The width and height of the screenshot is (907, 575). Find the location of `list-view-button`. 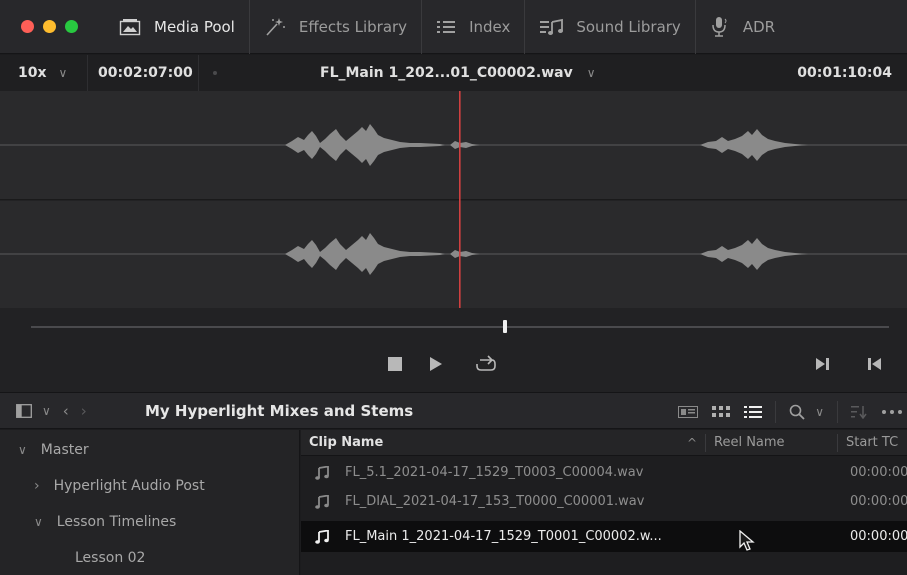

list-view-button is located at coordinates (753, 411).